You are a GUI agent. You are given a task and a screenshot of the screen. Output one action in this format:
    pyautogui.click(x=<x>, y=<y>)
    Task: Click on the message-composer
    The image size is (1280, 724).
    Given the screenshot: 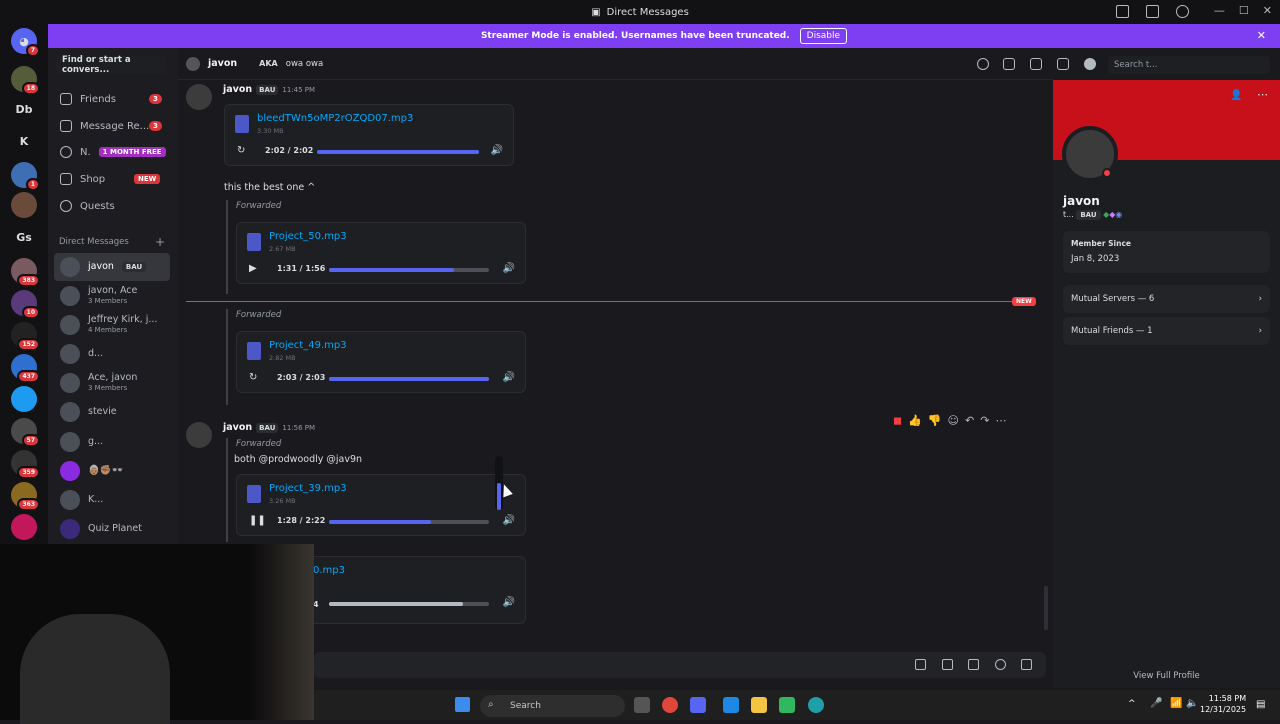 What is the action you would take?
    pyautogui.click(x=680, y=665)
    